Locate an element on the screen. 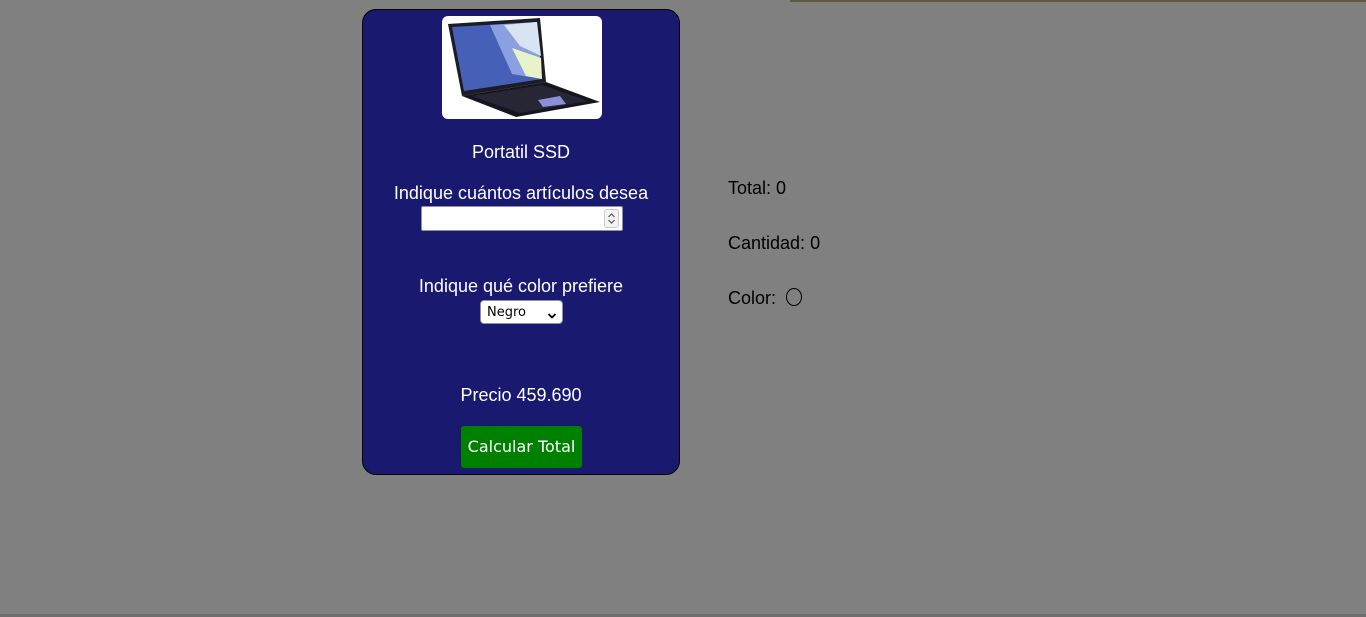 Image resolution: width=1366 pixels, height=617 pixels. color-select: Negro is located at coordinates (521, 312).